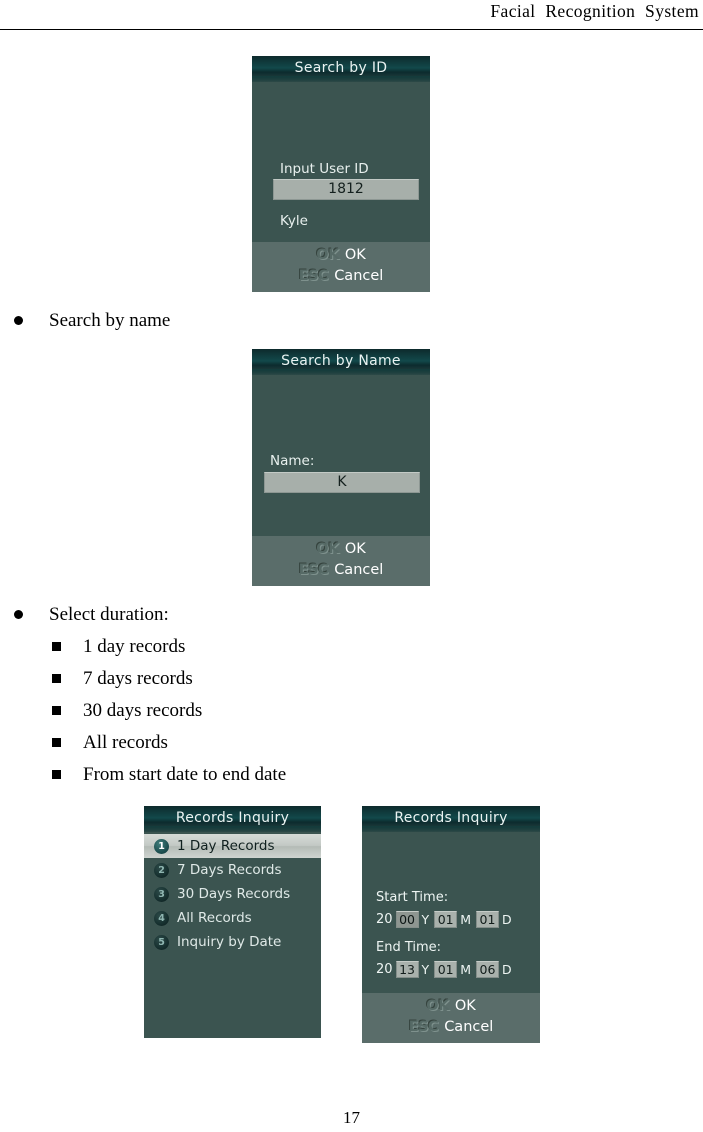 Image resolution: width=703 pixels, height=1132 pixels. Describe the element at coordinates (292, 461) in the screenshot. I see `name-field-label: Name:` at that location.